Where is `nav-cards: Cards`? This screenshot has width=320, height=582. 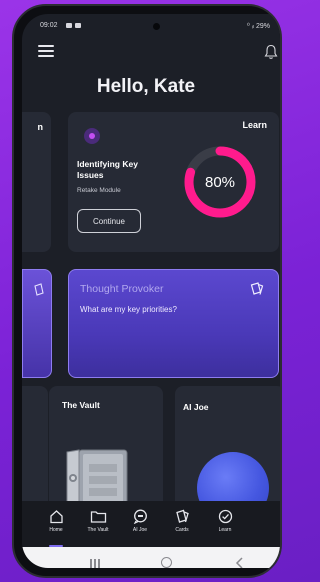
nav-cards: Cards is located at coordinates (182, 521).